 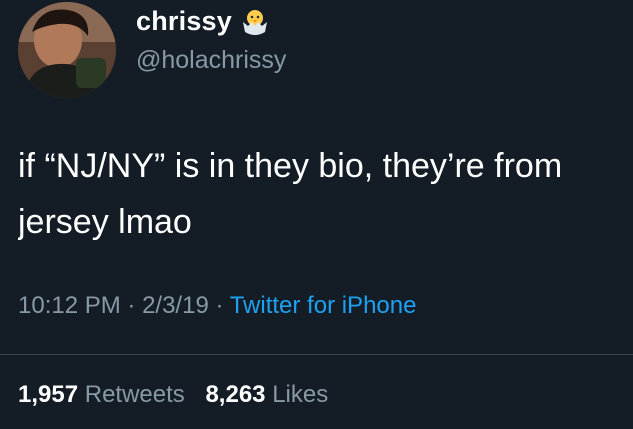 What do you see at coordinates (69, 305) in the screenshot?
I see `tweet-time: 10:12 PM` at bounding box center [69, 305].